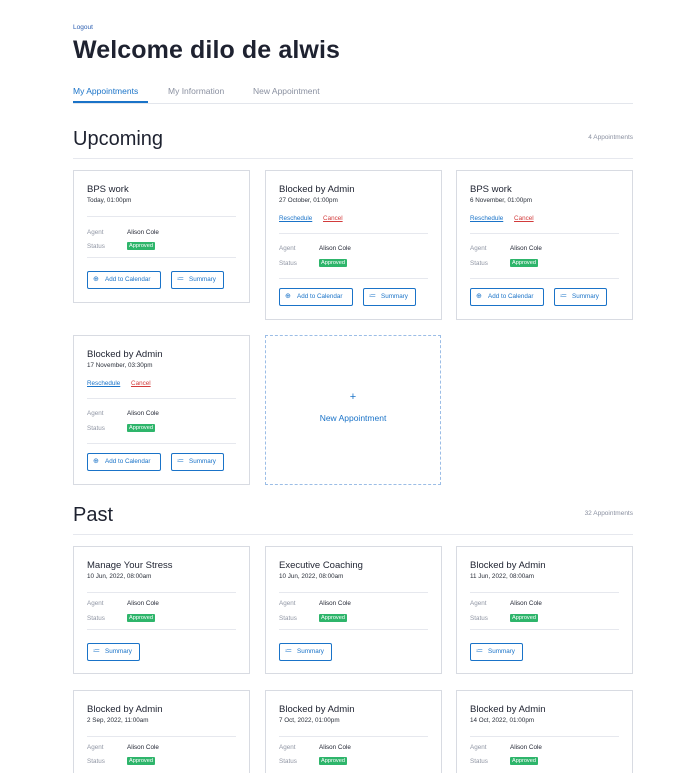  What do you see at coordinates (353, 410) in the screenshot?
I see `new-appointment-card: + New Appointment` at bounding box center [353, 410].